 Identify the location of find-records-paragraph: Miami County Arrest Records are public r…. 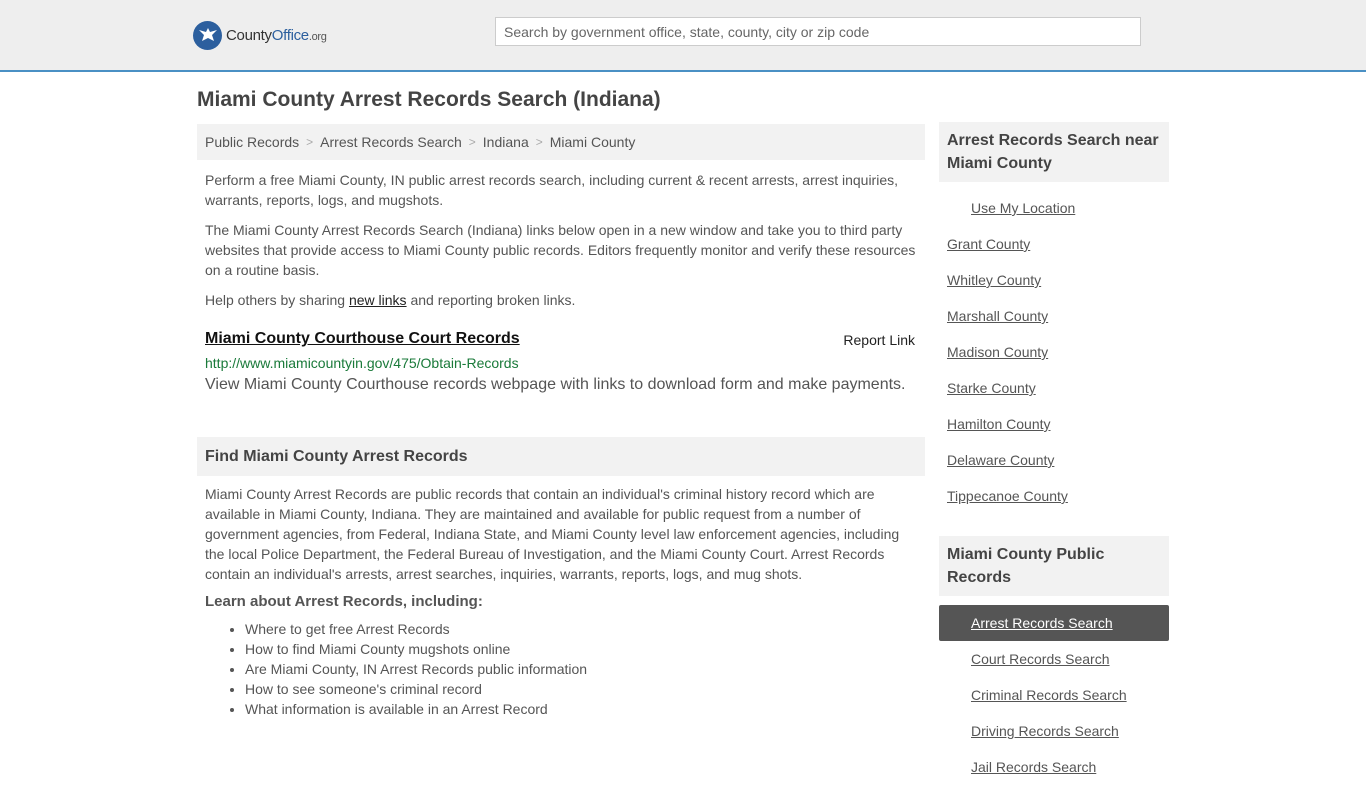
(552, 534).